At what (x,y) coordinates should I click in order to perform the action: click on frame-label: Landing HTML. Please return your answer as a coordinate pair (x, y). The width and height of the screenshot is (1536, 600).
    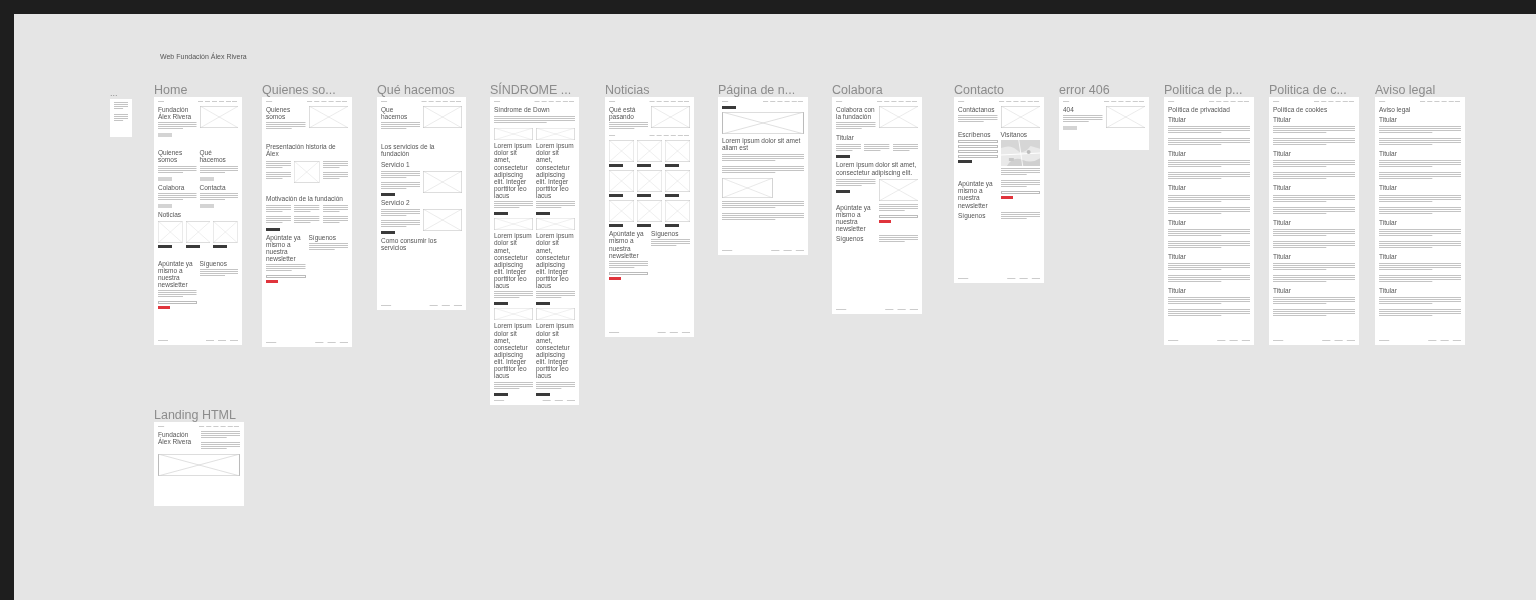
    Looking at the image, I should click on (195, 414).